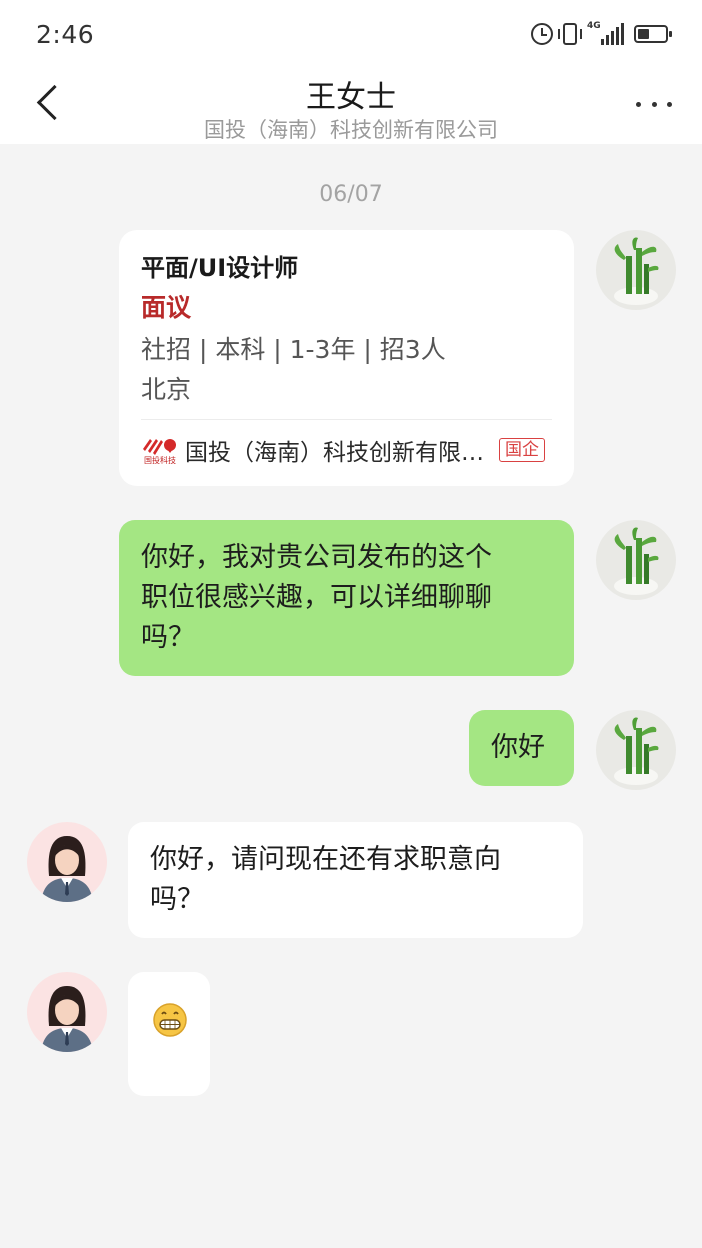 The image size is (702, 1248). Describe the element at coordinates (160, 460) in the screenshot. I see `company-logo-text: 国投科技` at that location.